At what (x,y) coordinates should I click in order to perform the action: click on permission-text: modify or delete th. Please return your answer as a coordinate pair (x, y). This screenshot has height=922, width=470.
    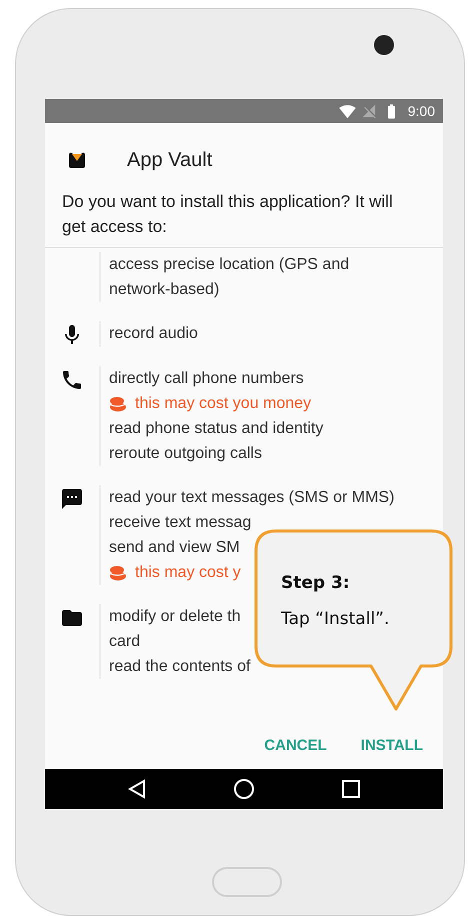
    Looking at the image, I should click on (175, 617).